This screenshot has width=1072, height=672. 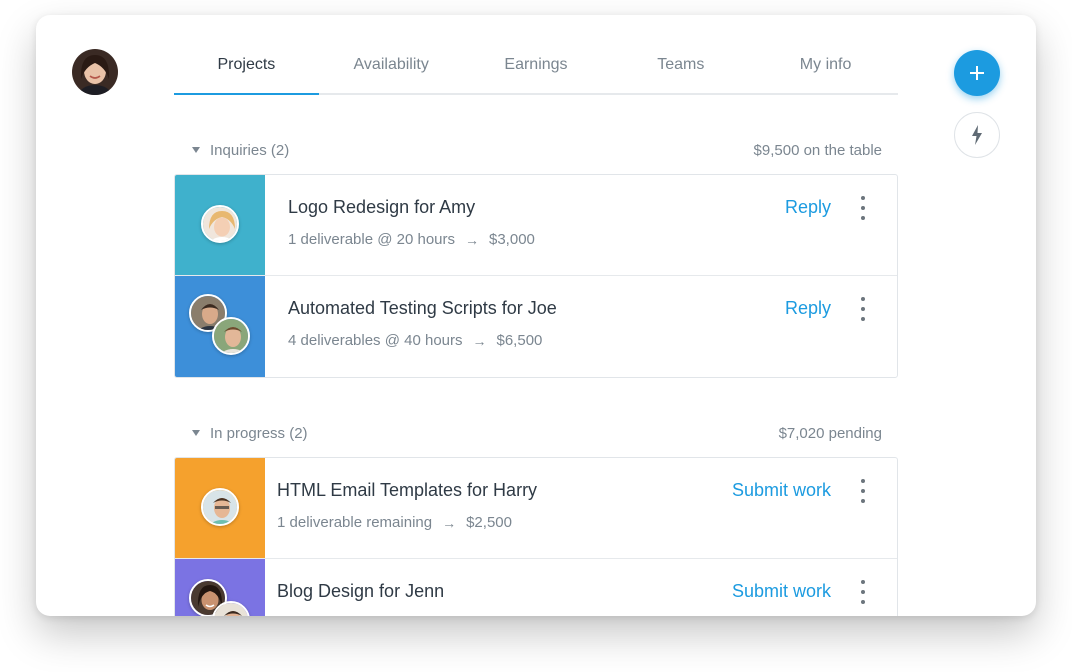 What do you see at coordinates (259, 433) in the screenshot?
I see `section-title: In progress (2)` at bounding box center [259, 433].